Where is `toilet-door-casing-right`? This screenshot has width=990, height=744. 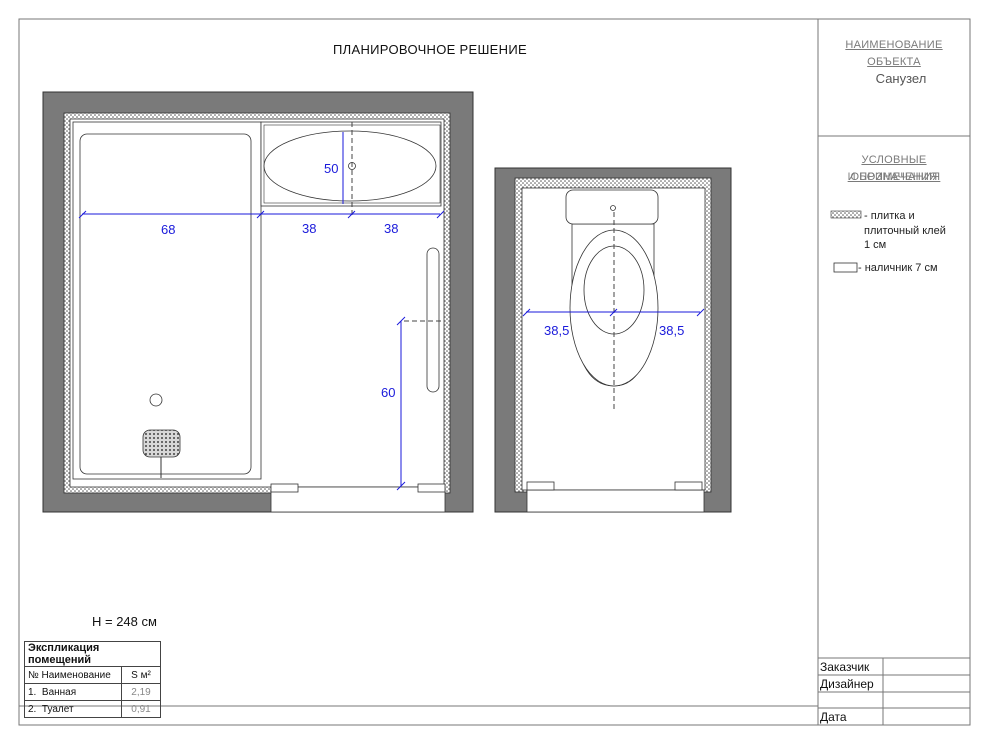 toilet-door-casing-right is located at coordinates (688, 486).